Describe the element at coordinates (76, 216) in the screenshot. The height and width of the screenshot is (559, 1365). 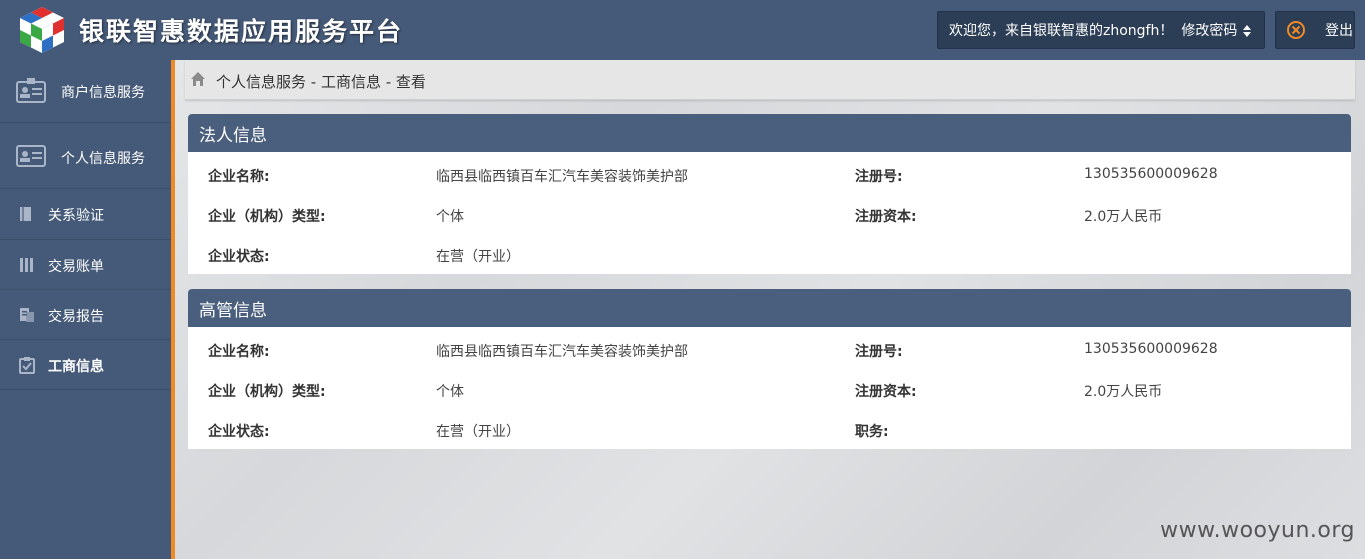
I see `sidebar-item-label: 关系验证` at that location.